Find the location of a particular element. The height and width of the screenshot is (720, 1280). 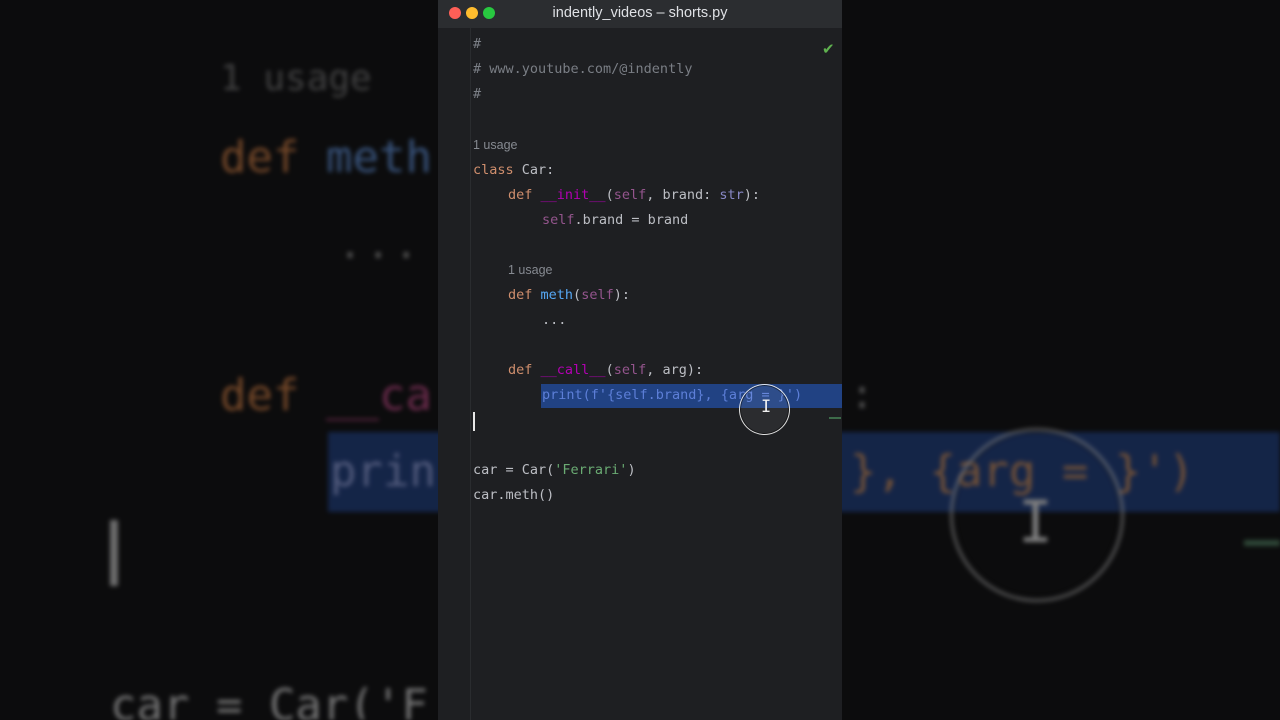

bg-def-meth: def meth is located at coordinates (326, 157).